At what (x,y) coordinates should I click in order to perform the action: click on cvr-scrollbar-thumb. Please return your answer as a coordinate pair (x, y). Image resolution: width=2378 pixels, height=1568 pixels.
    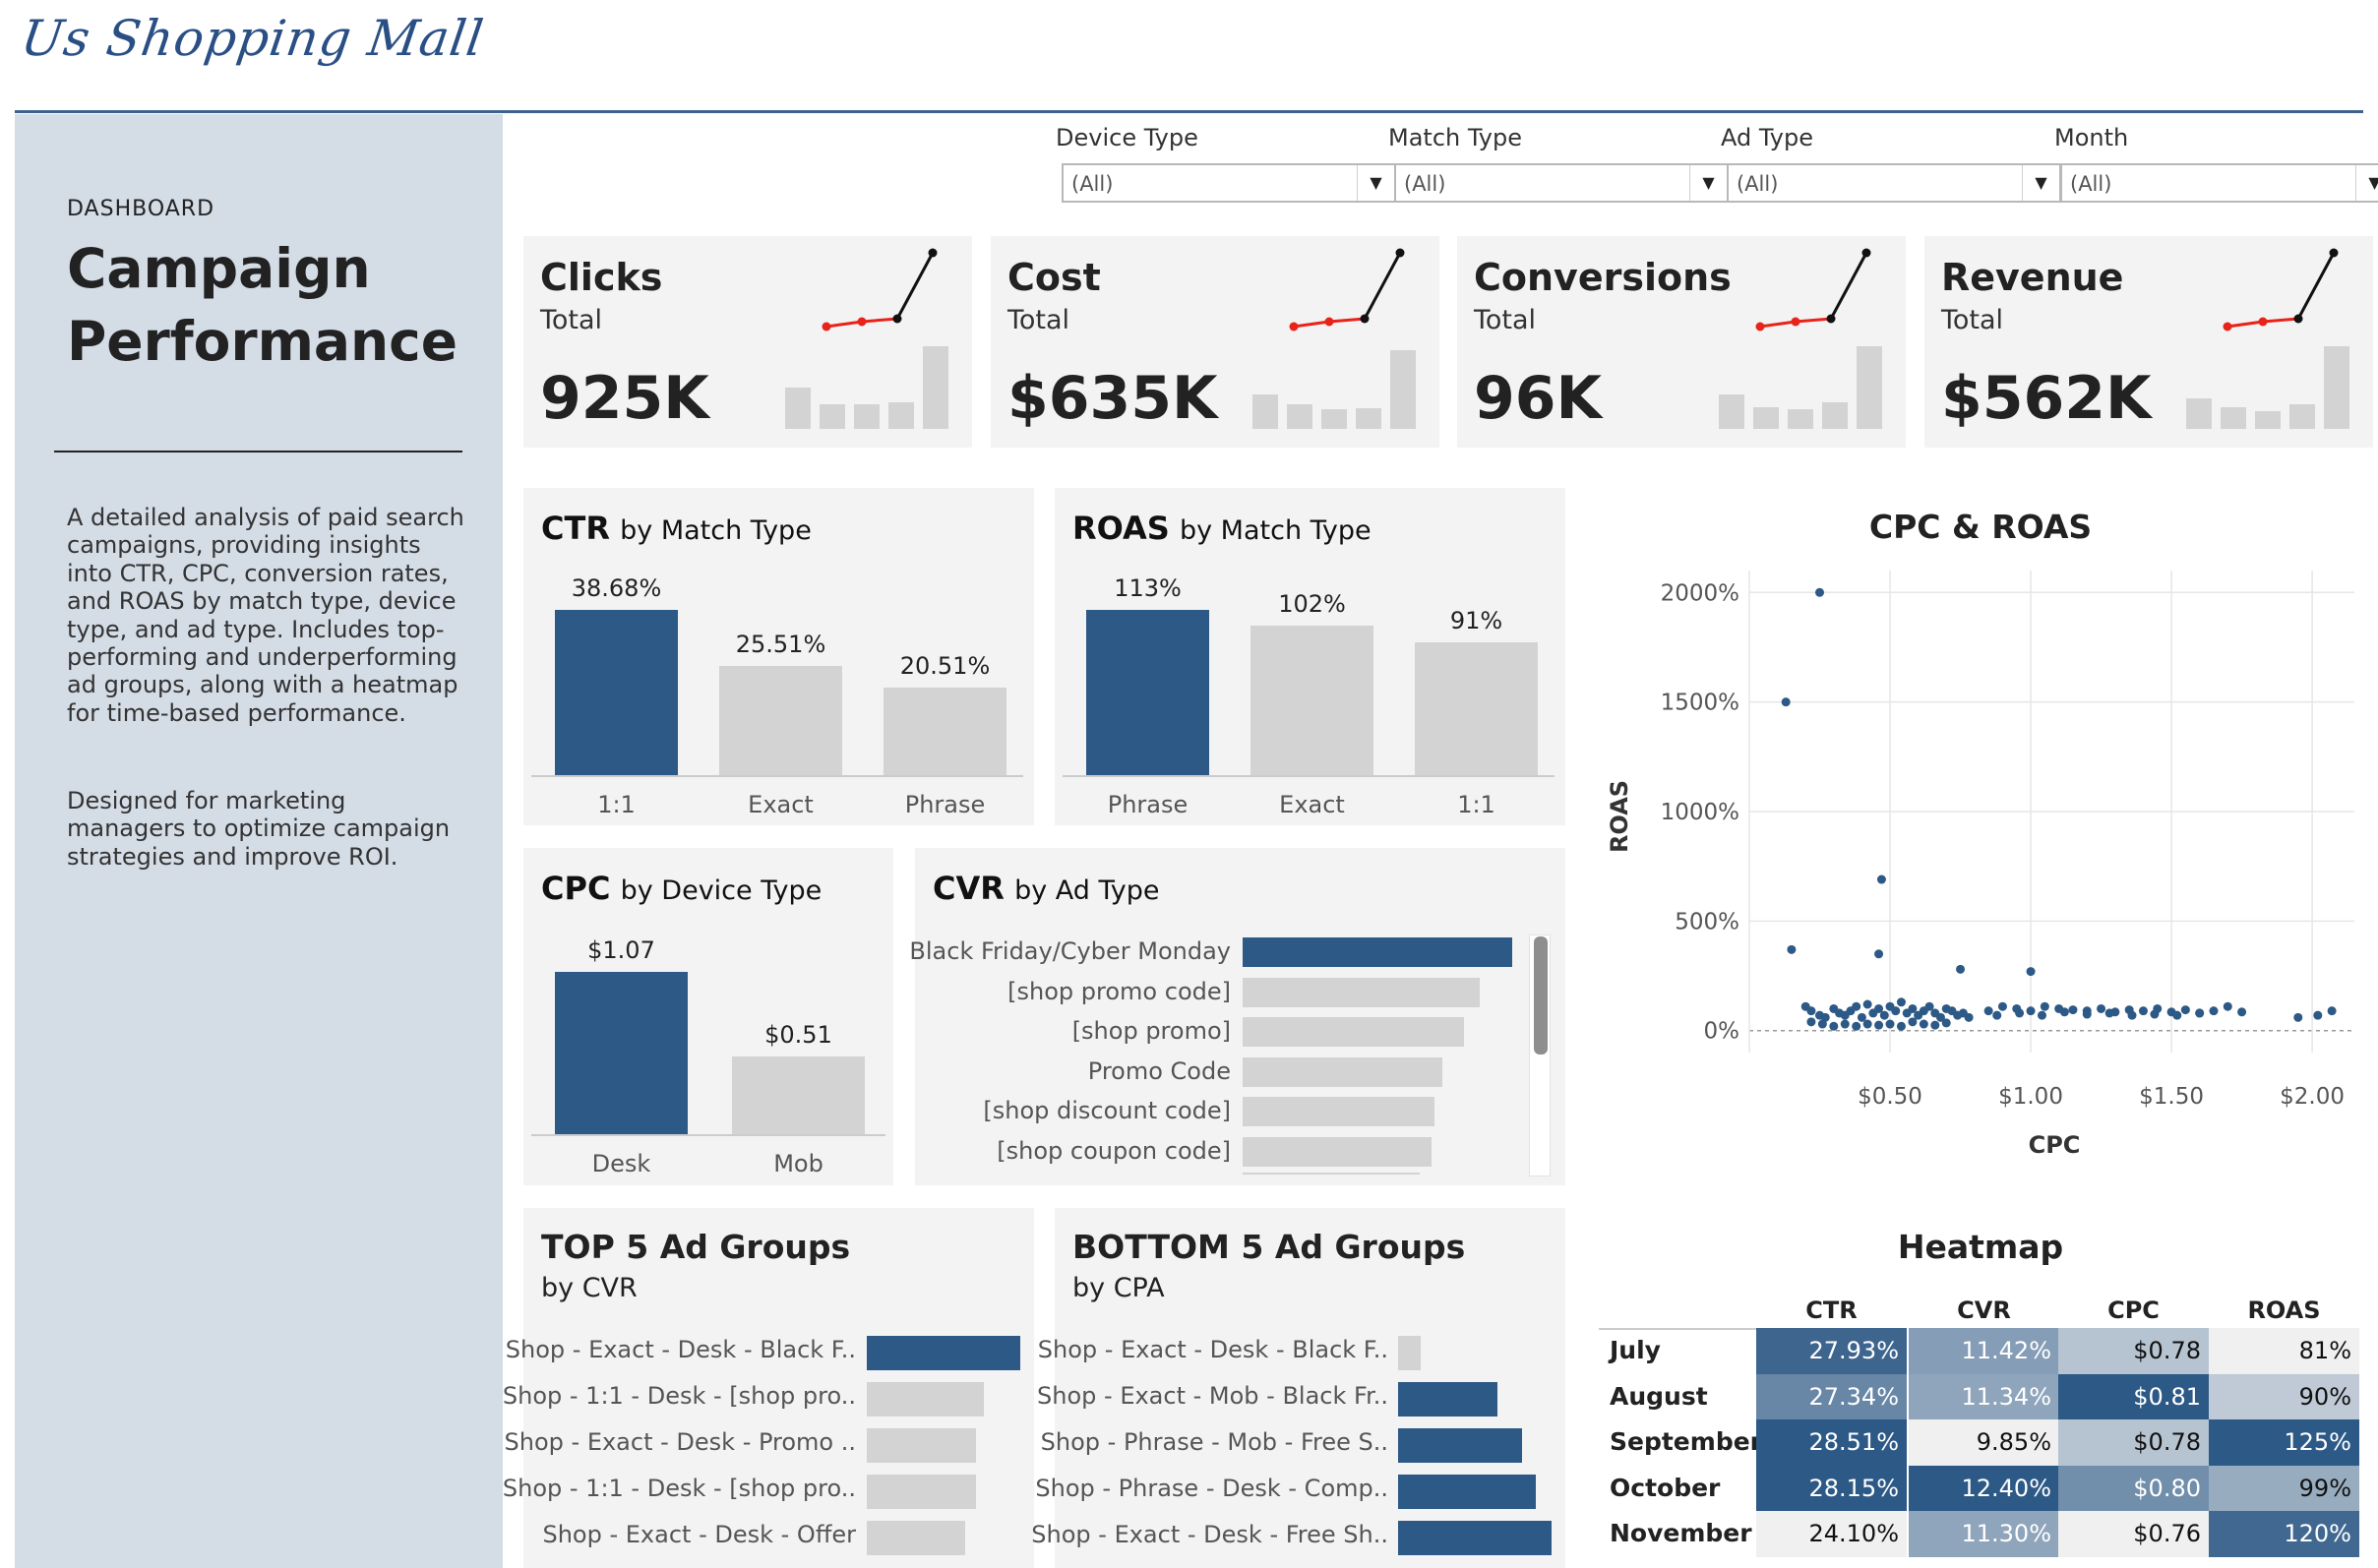
    Looking at the image, I should click on (1541, 995).